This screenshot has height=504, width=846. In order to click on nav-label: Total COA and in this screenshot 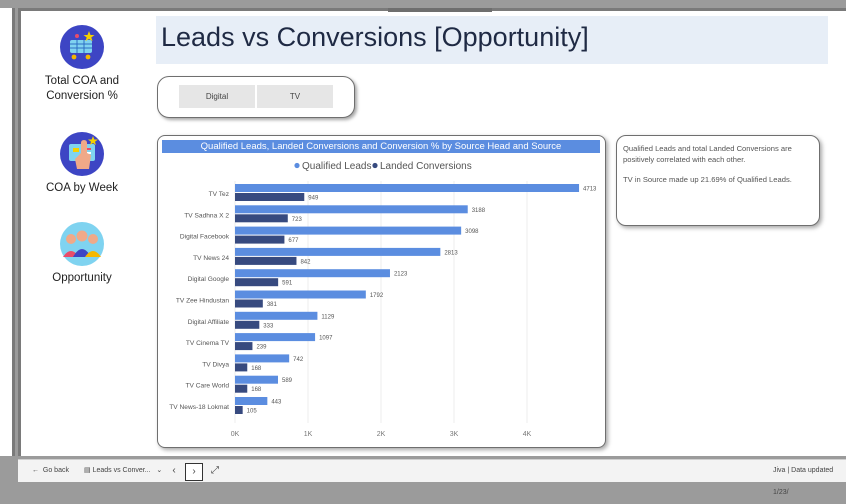, I will do `click(82, 81)`.